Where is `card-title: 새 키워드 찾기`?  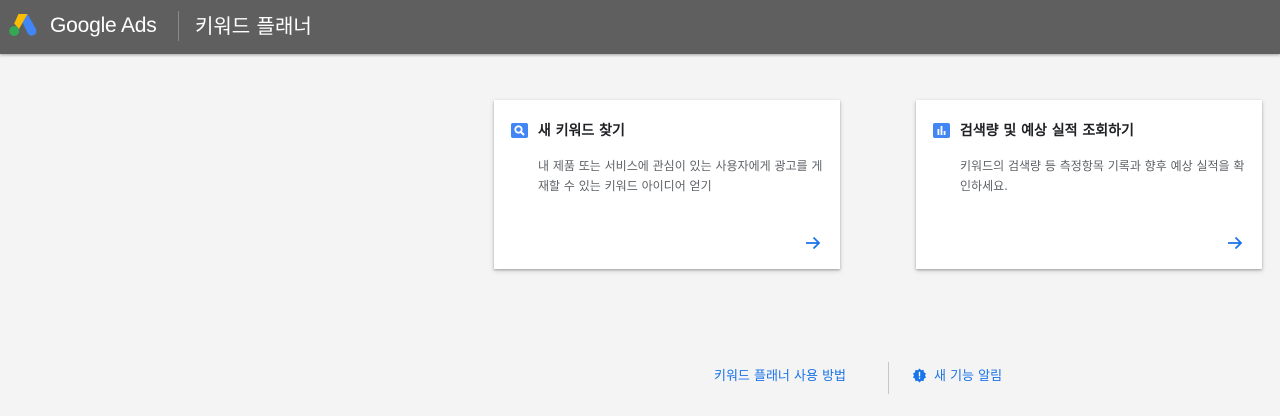
card-title: 새 키워드 찾기 is located at coordinates (582, 131).